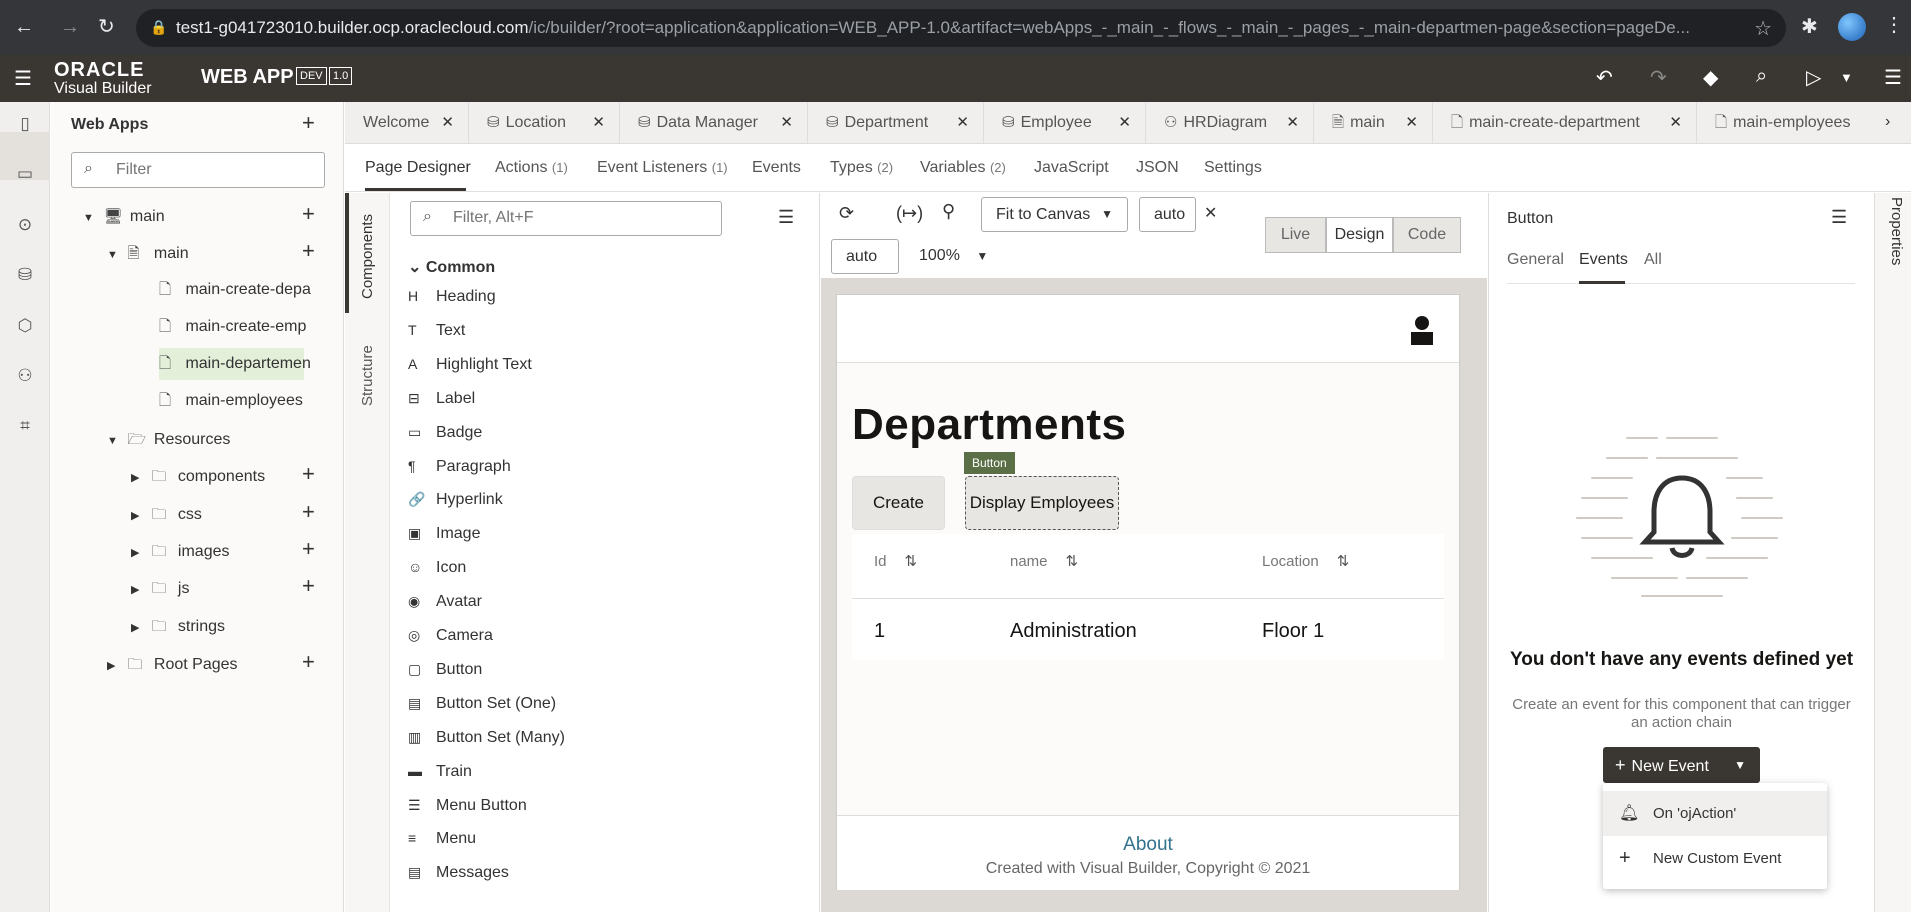  I want to click on git-icon: ◆, so click(1710, 77).